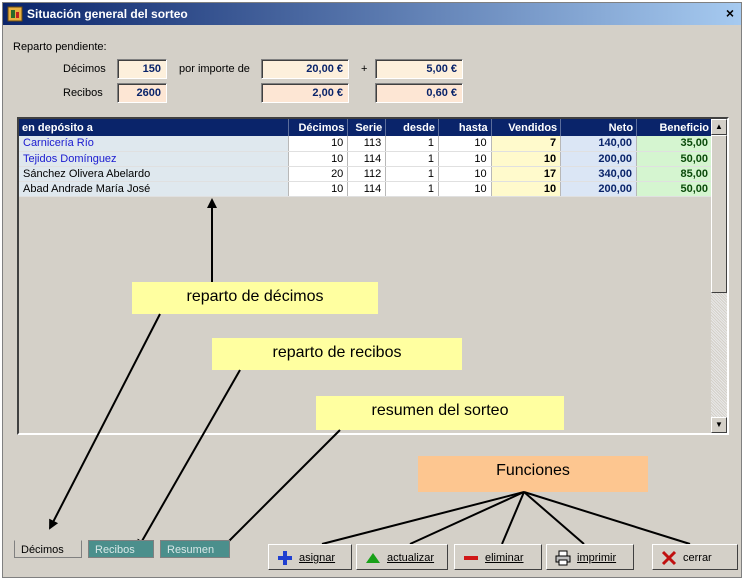 This screenshot has width=744, height=580. What do you see at coordinates (142, 69) in the screenshot?
I see `decimos-value-field: 150` at bounding box center [142, 69].